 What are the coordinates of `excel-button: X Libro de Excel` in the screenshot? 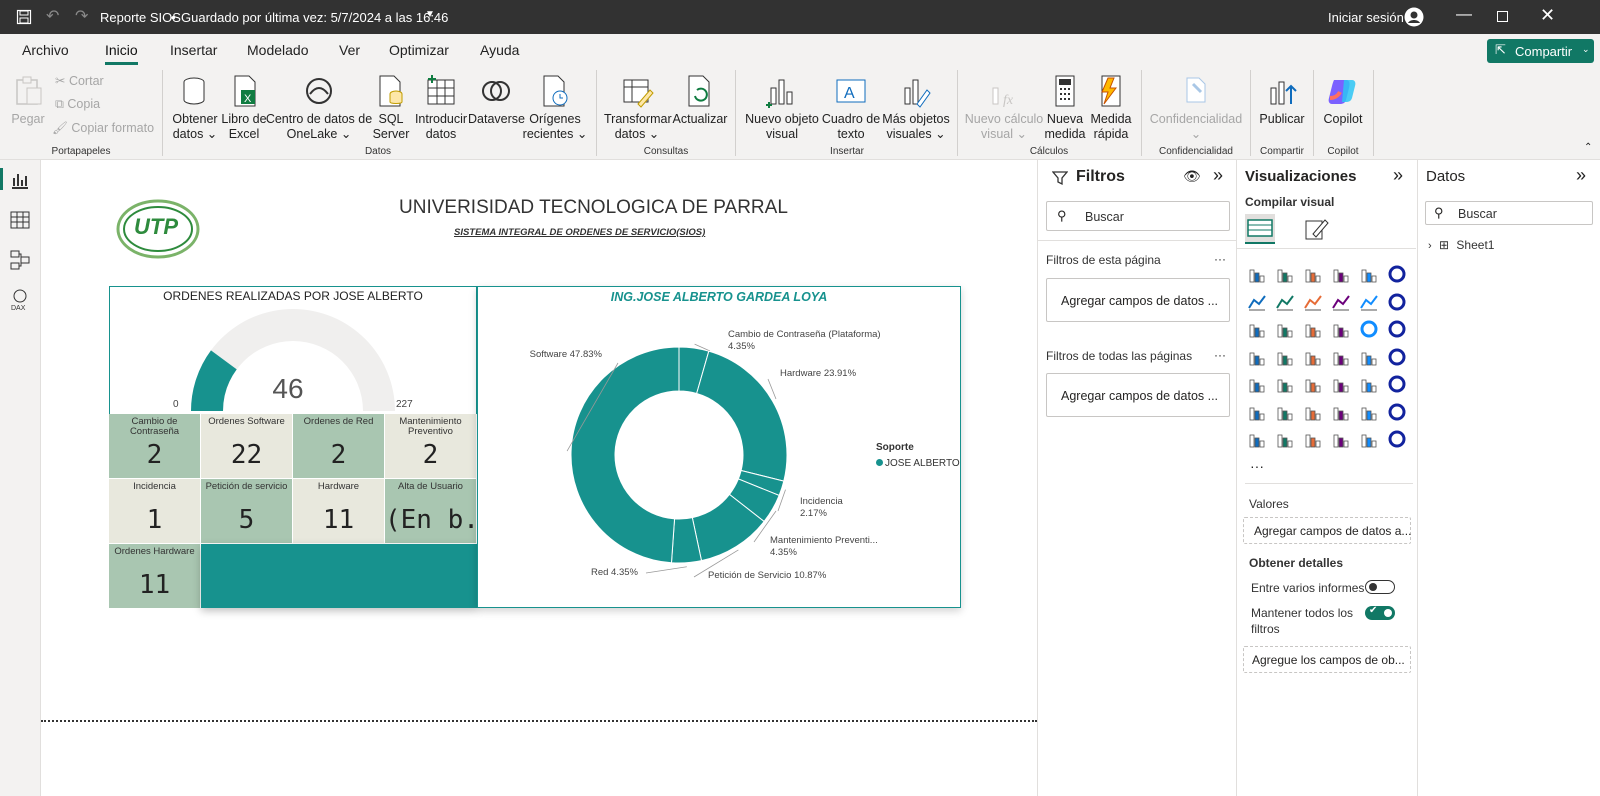 It's located at (244, 108).